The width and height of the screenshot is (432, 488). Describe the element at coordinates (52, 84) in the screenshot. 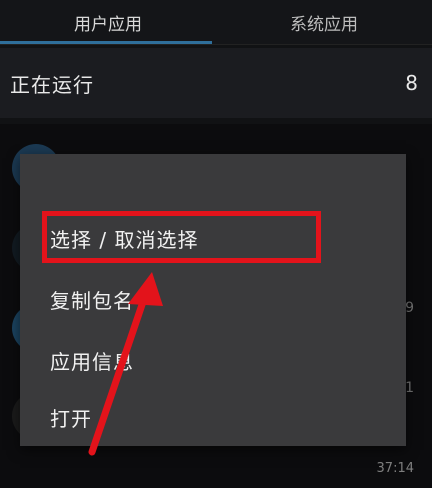

I see `running-title: 正在运行` at that location.